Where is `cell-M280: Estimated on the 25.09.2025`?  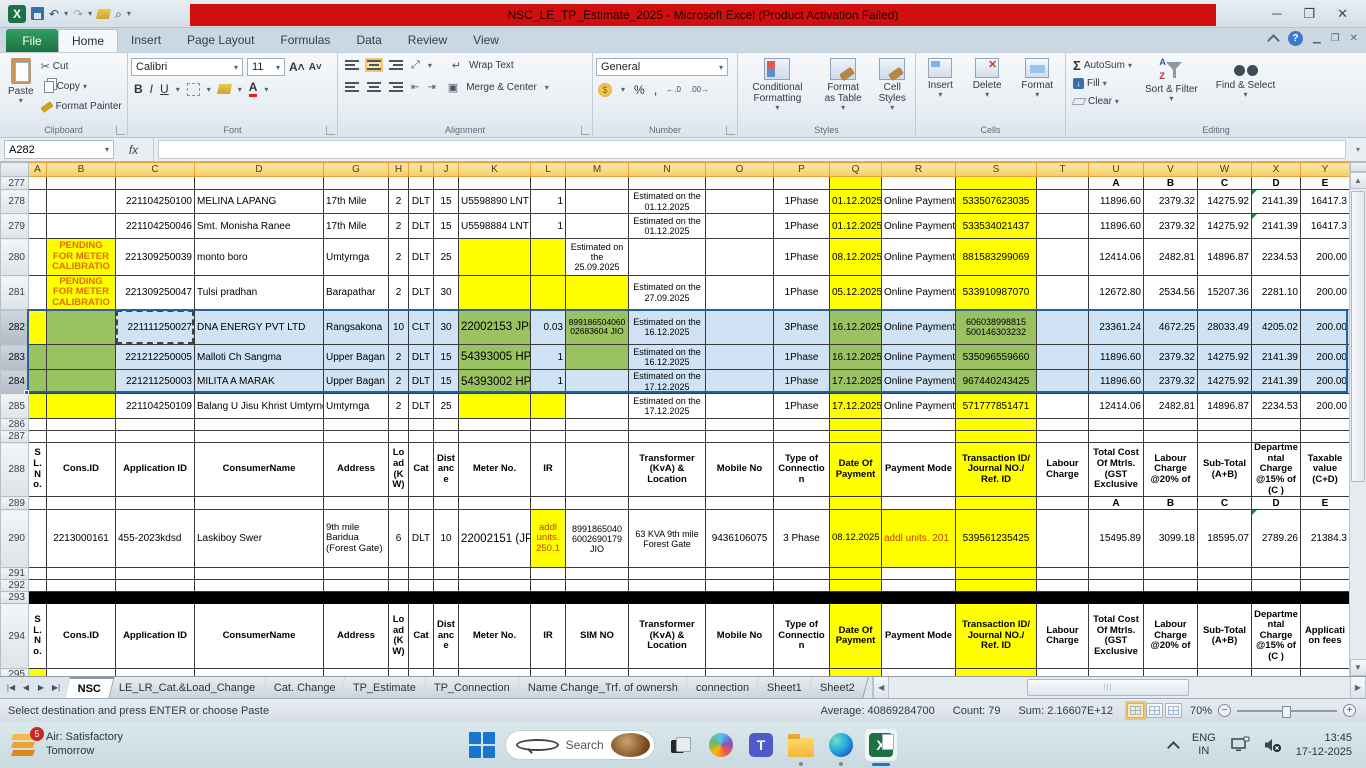 cell-M280: Estimated on the 25.09.2025 is located at coordinates (597, 257).